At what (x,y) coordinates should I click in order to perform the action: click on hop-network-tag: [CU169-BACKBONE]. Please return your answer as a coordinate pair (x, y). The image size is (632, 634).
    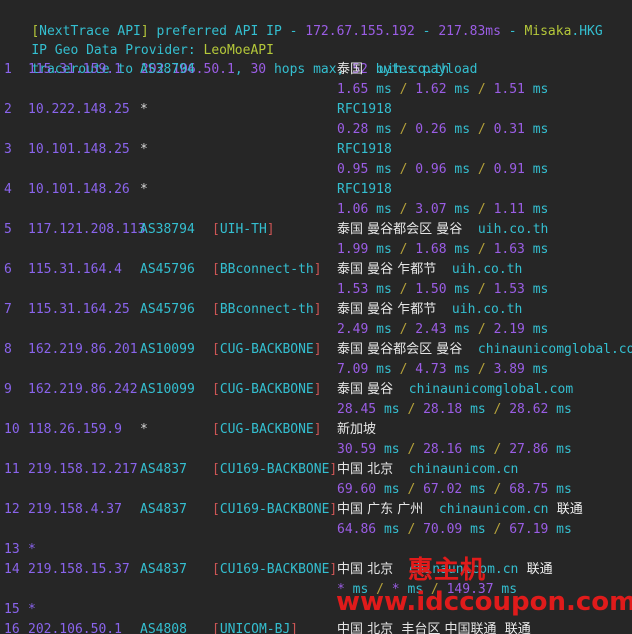
    Looking at the image, I should click on (275, 509).